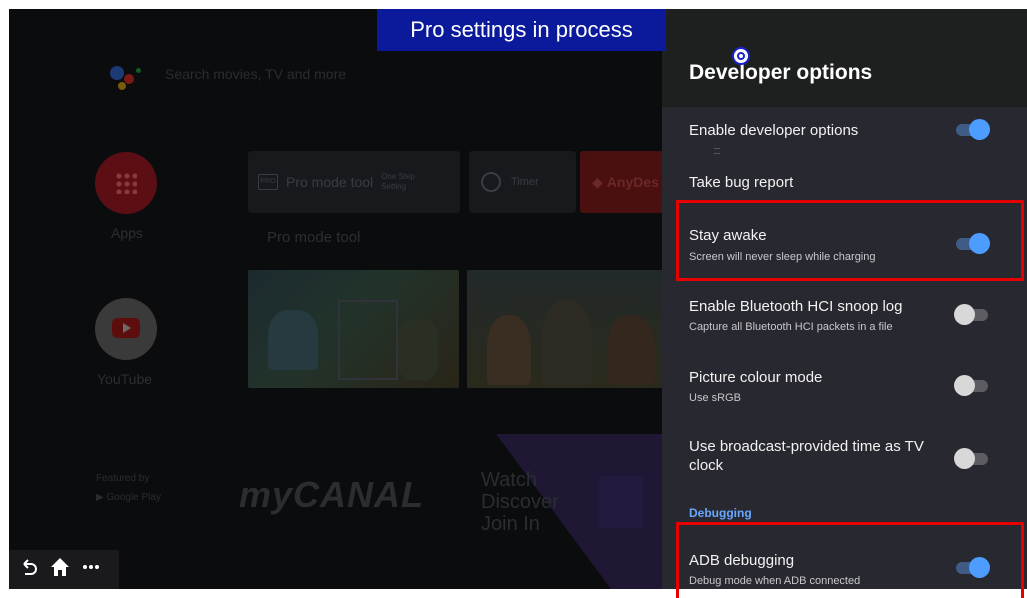 The width and height of the screenshot is (1027, 598). Describe the element at coordinates (973, 314) in the screenshot. I see `bluetooth-hci-snoop-toggle` at that location.